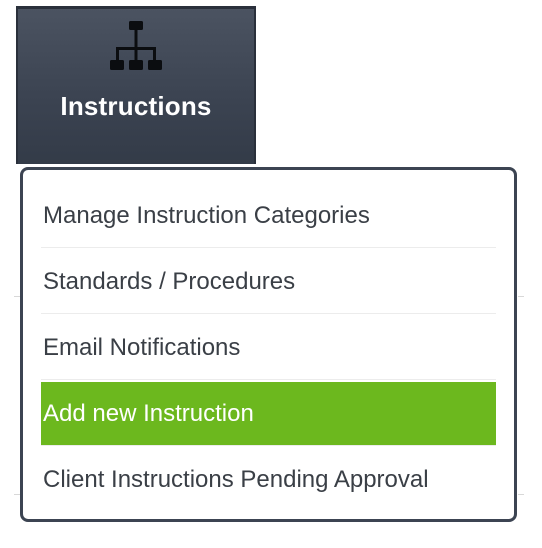 This screenshot has width=542, height=548. I want to click on menu-item-client-instructions-pending-approval: Client Instructions Pending Approval, so click(268, 480).